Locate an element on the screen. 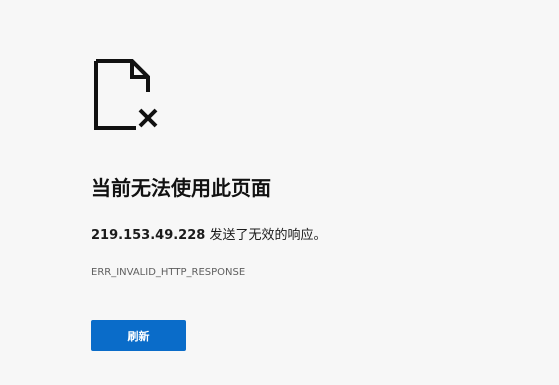 This screenshot has height=385, width=559. error-message-text: 发送了无效的响应。 is located at coordinates (266, 235).